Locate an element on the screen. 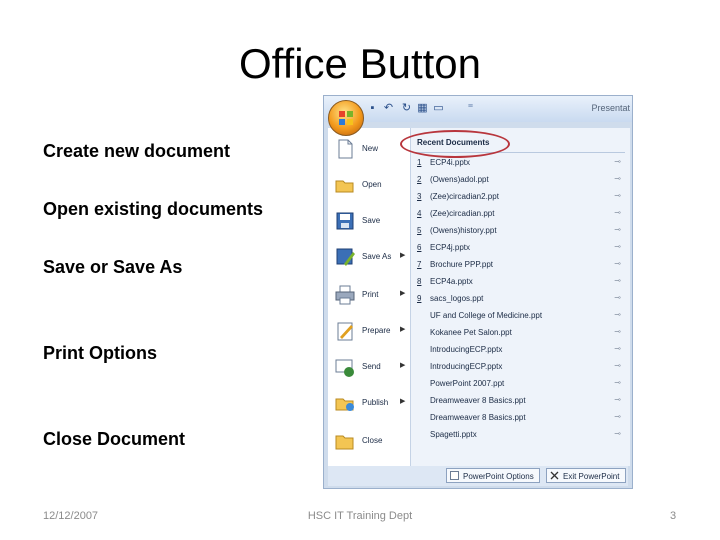 This screenshot has width=720, height=540. recent-document-name: Dreamweaver 8 Basics.ppt is located at coordinates (478, 417).